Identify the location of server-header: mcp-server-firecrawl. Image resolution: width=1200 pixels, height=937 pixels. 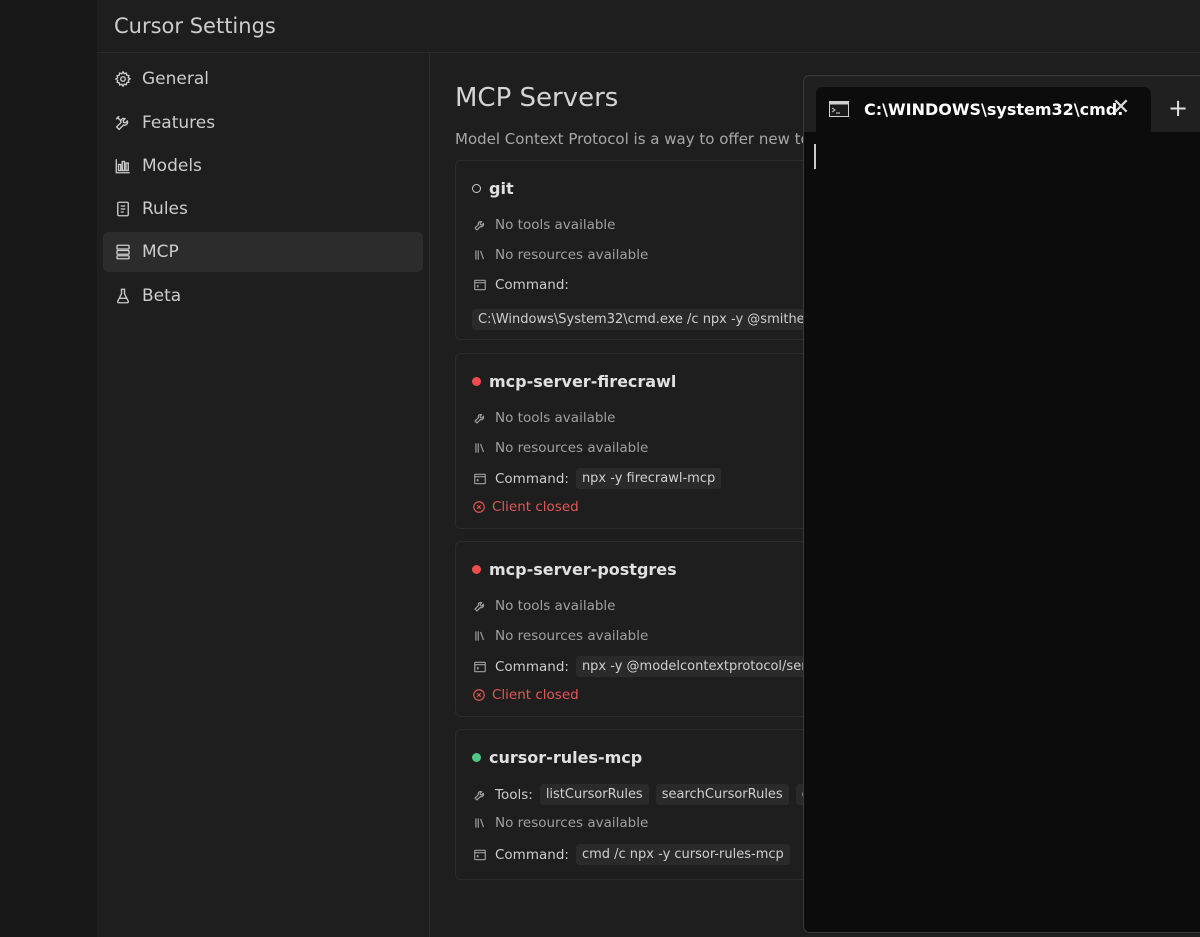
(574, 381).